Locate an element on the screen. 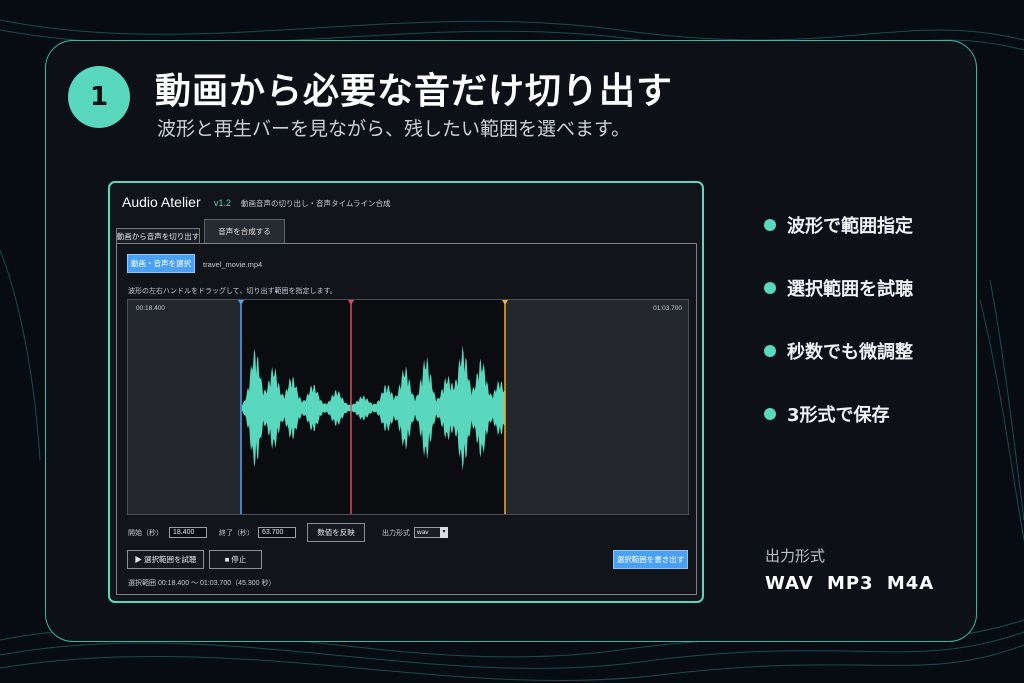  feature-item: 選択範囲を試聴 is located at coordinates (838, 288).